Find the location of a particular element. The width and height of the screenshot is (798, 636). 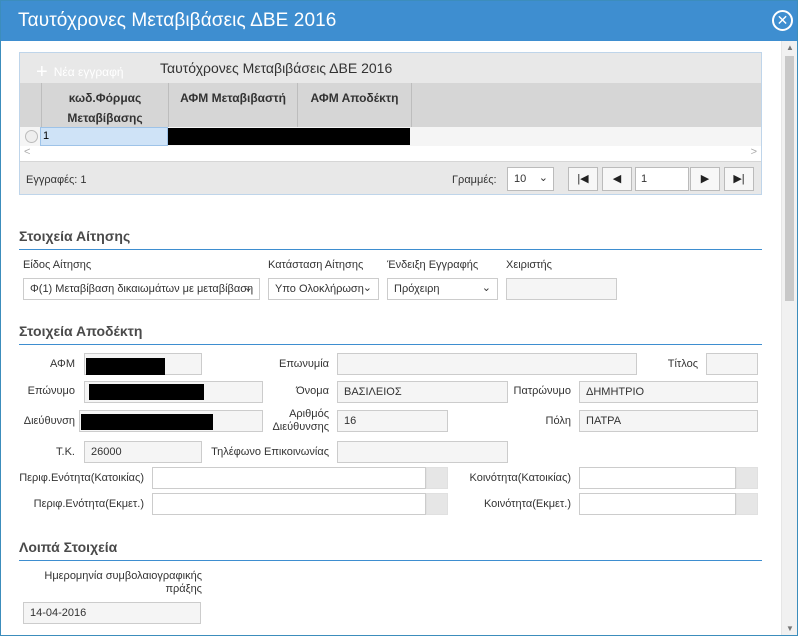

community-farm-field is located at coordinates (657, 504).